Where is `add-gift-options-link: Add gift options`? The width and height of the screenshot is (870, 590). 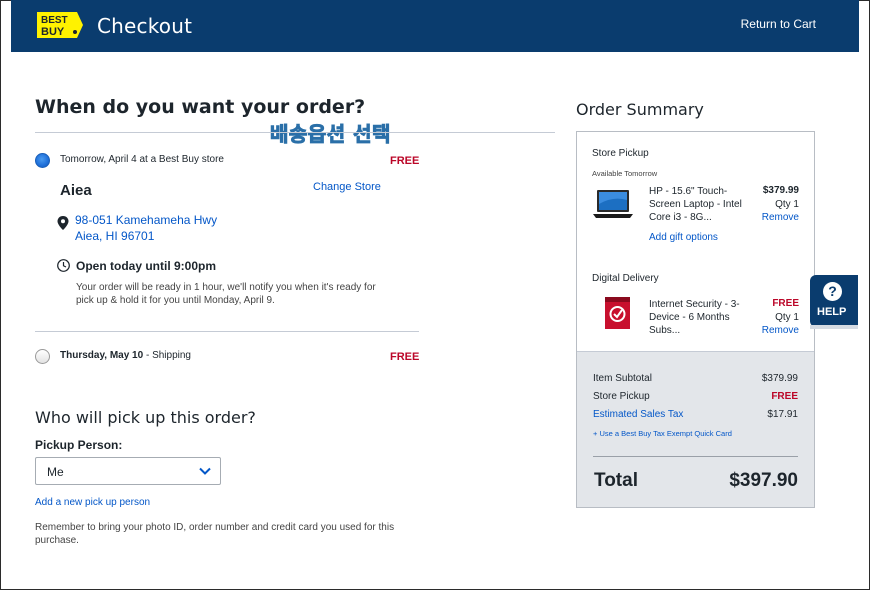 add-gift-options-link: Add gift options is located at coordinates (683, 237).